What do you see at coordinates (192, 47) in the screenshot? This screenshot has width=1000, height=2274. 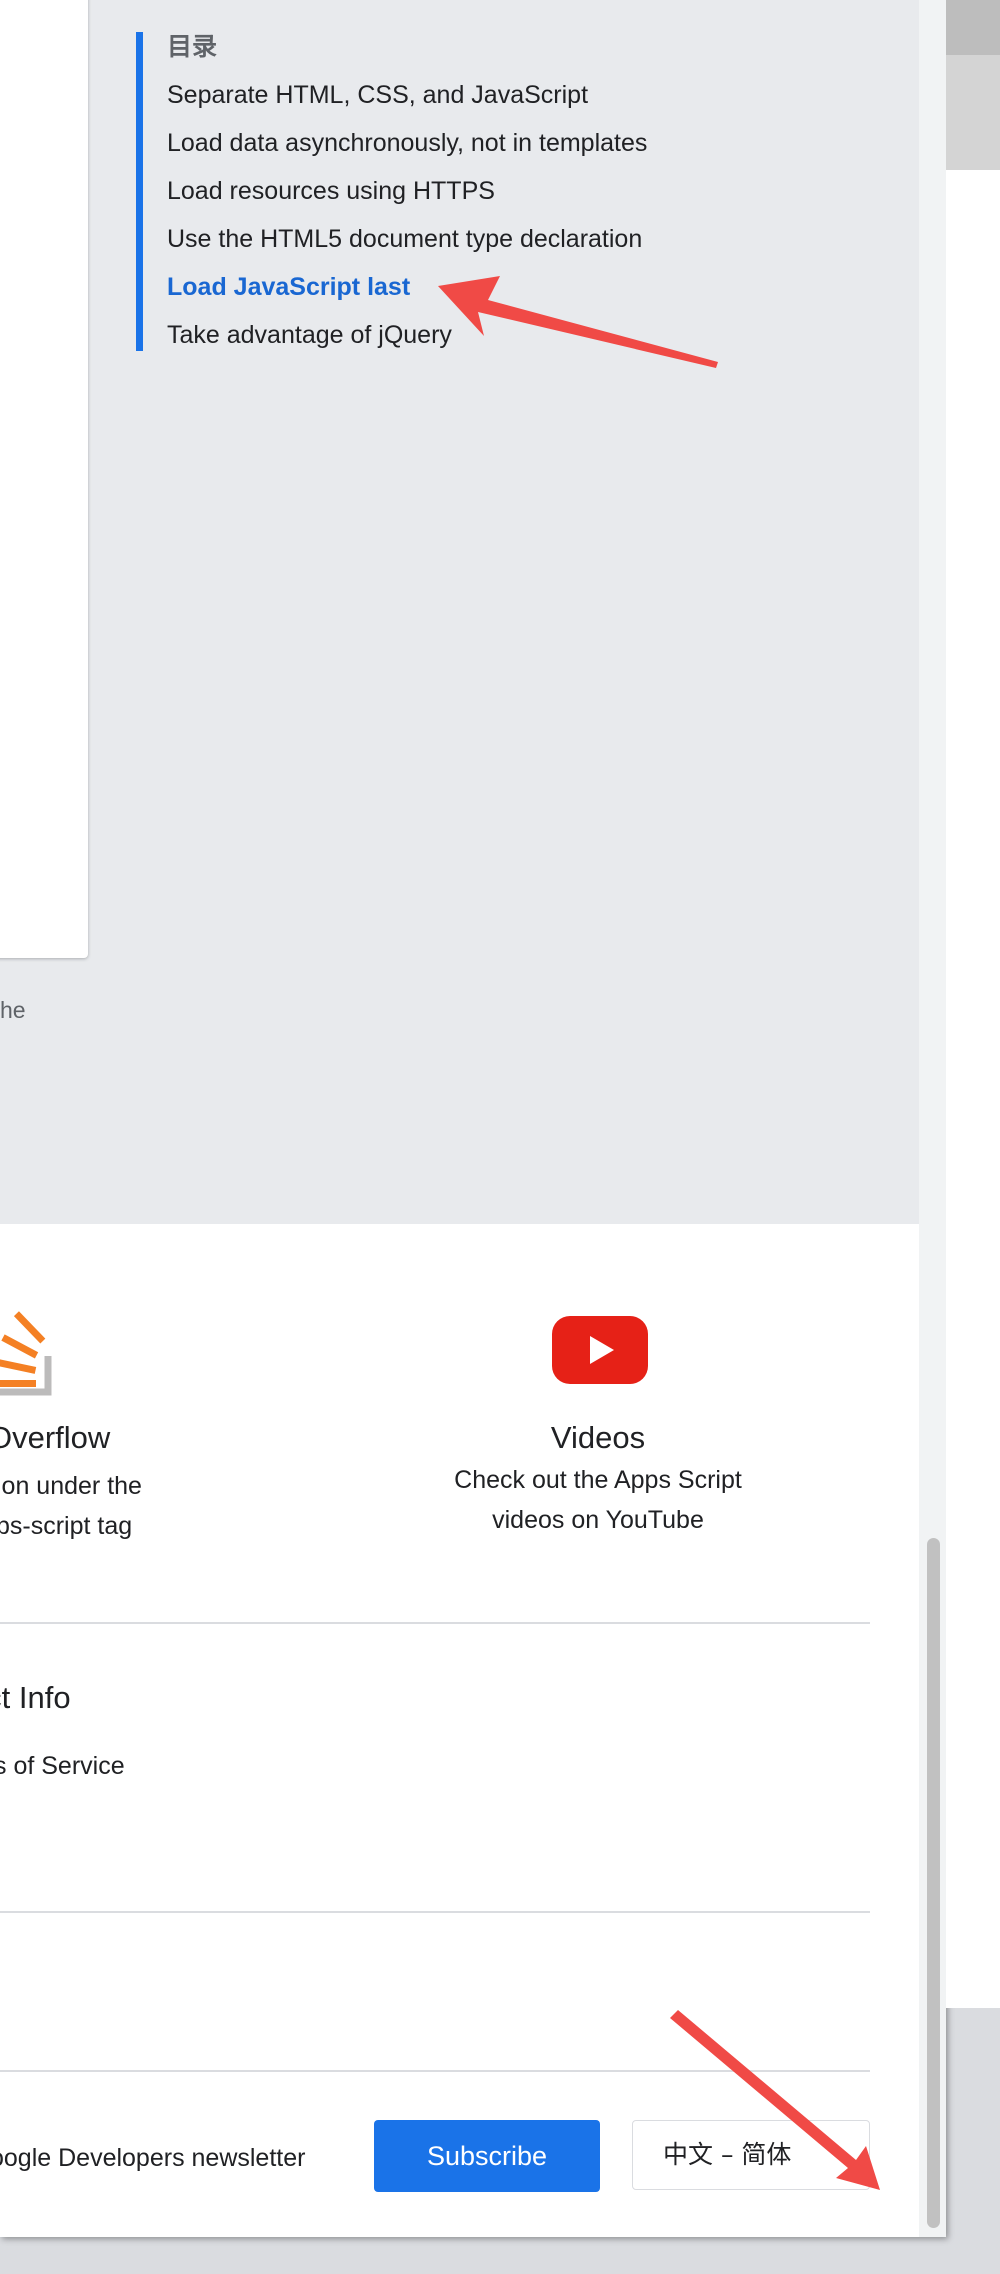 I see `toc-title: 目录` at bounding box center [192, 47].